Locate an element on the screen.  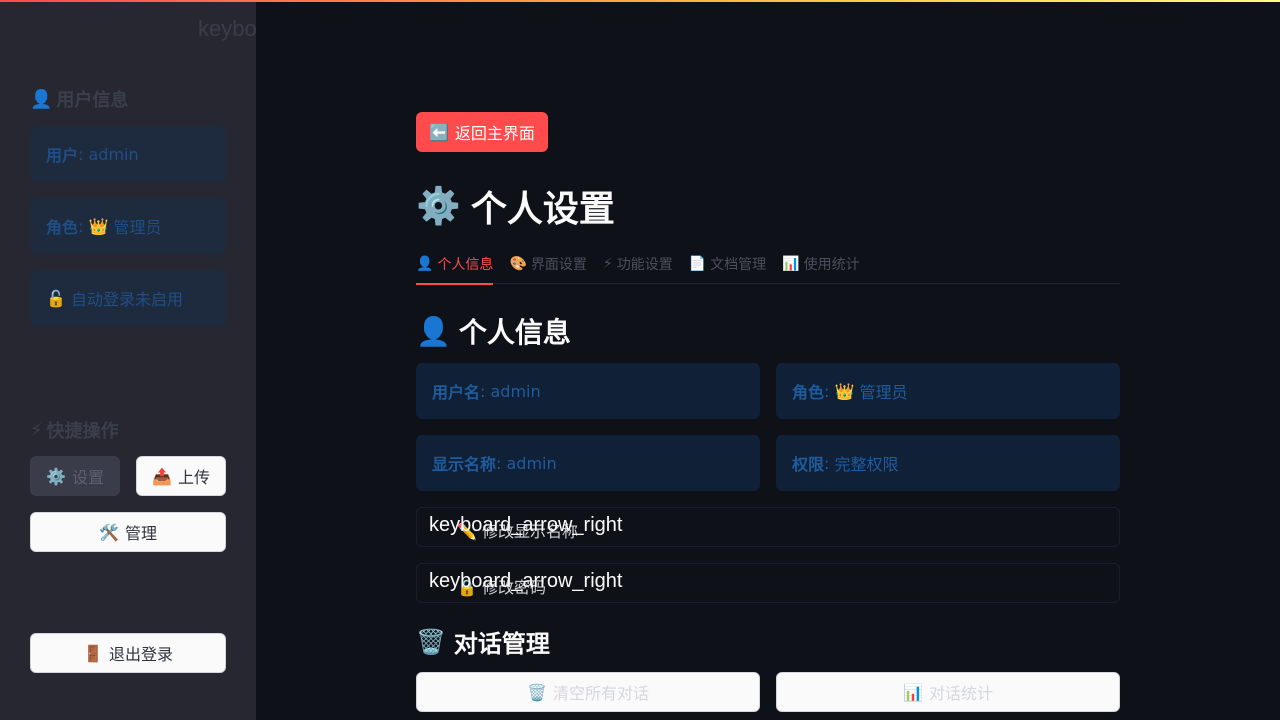
tab-label: 功能设置 is located at coordinates (644, 265).